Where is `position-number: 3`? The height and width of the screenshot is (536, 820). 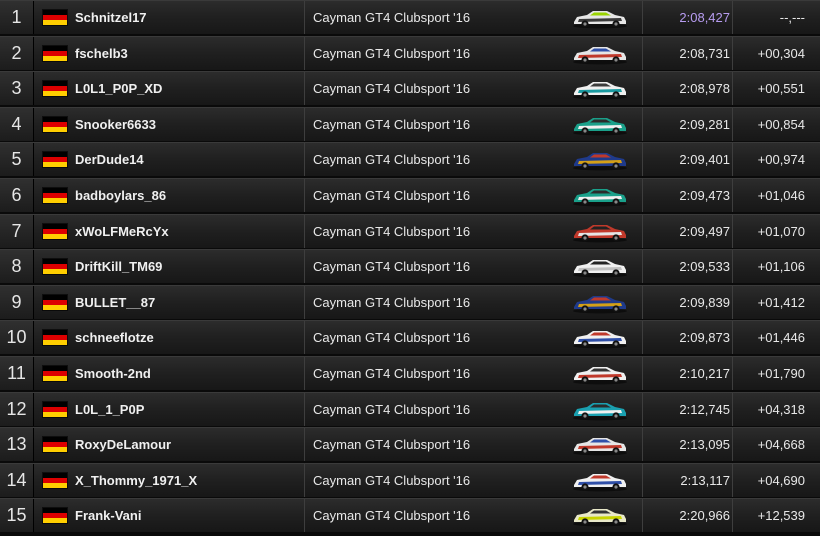 position-number: 3 is located at coordinates (17, 89).